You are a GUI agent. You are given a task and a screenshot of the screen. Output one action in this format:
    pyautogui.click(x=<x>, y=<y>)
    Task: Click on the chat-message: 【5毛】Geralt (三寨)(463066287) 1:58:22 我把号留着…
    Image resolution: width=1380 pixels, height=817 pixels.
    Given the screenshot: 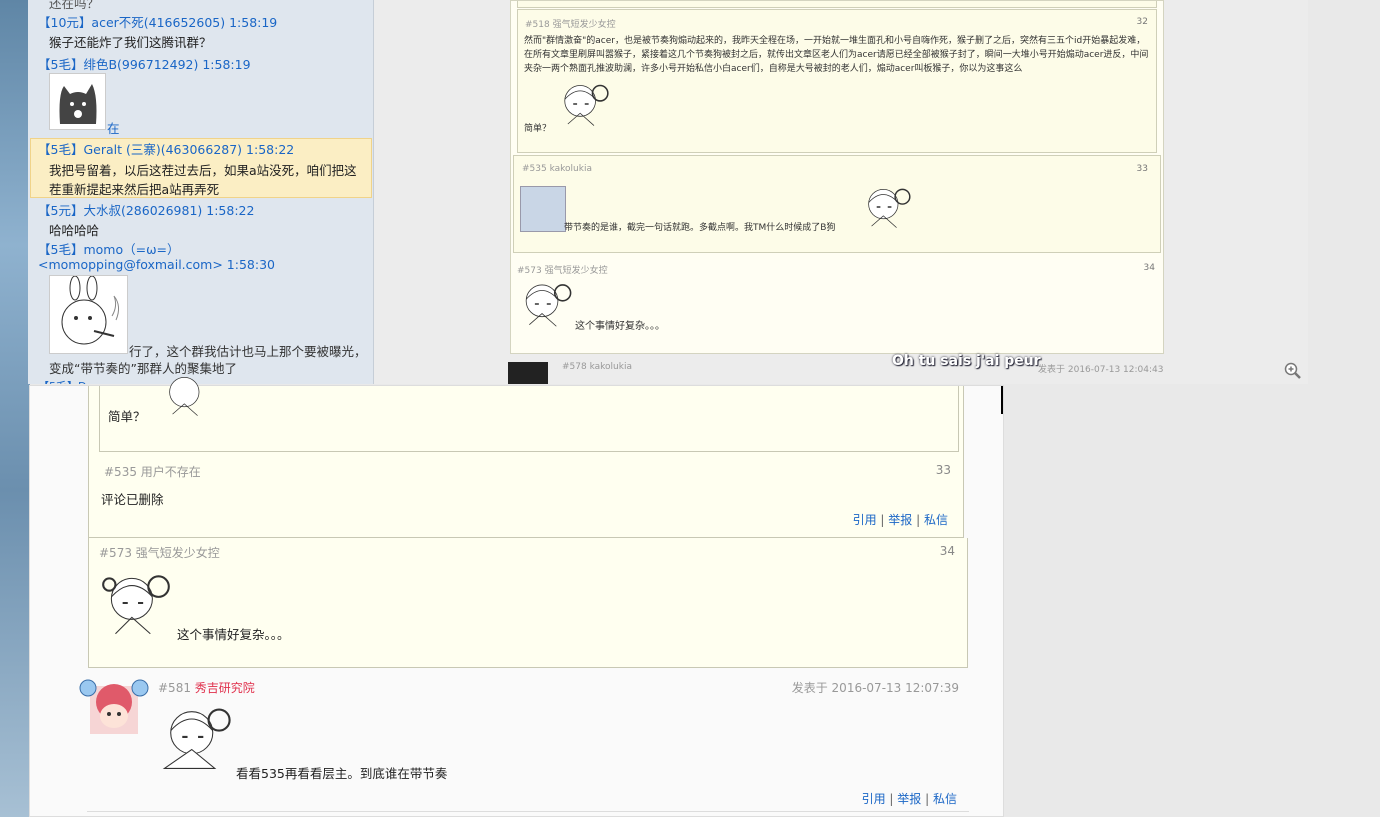 What is the action you would take?
    pyautogui.click(x=200, y=169)
    